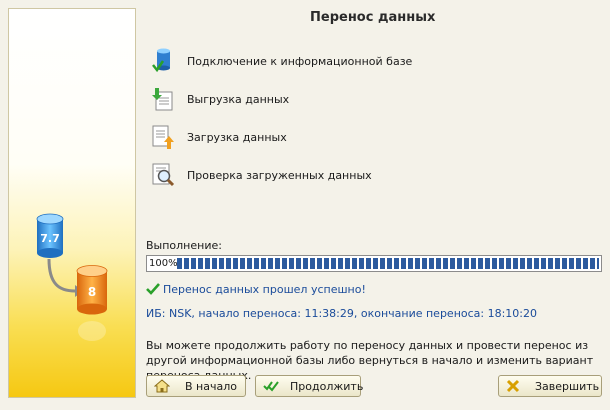  I want to click on house-icon, so click(162, 386).